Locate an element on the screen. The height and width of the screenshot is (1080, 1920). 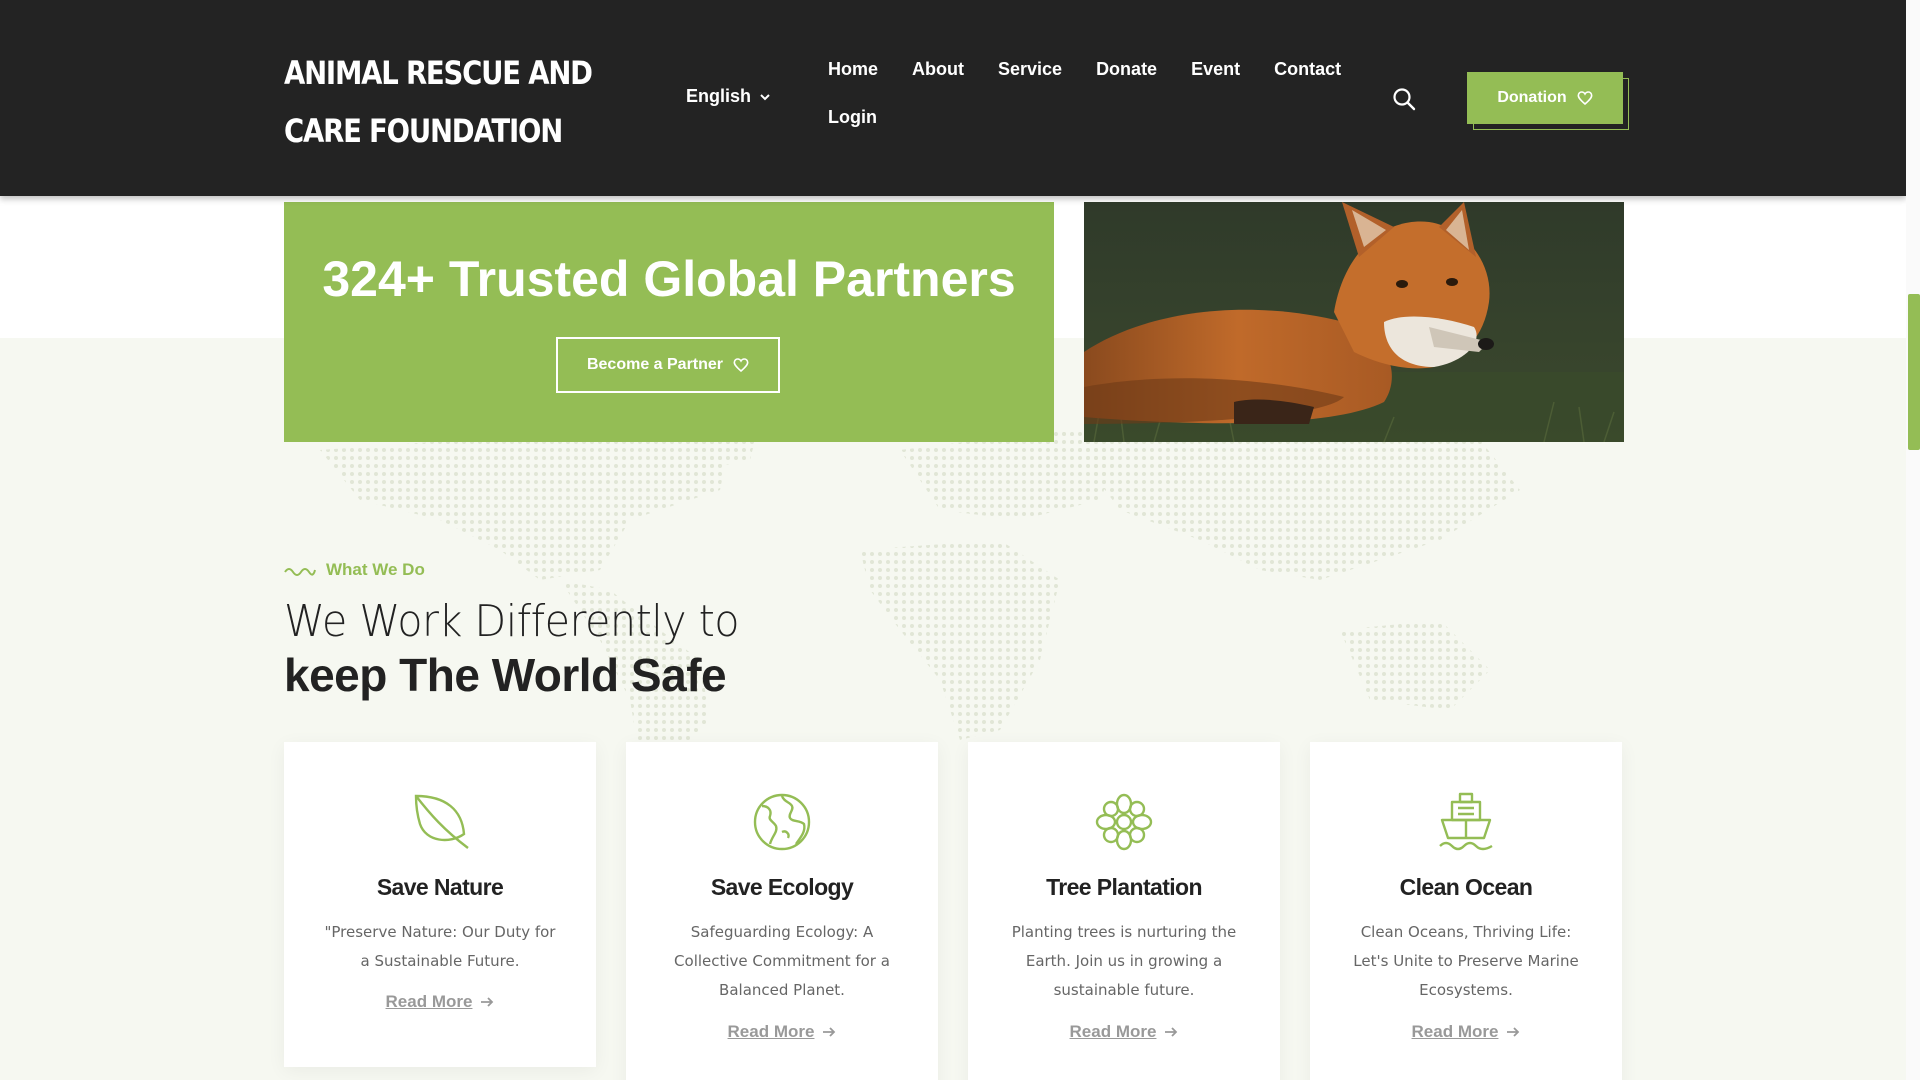
donation-button-wrap: Donation is located at coordinates (1548, 101).